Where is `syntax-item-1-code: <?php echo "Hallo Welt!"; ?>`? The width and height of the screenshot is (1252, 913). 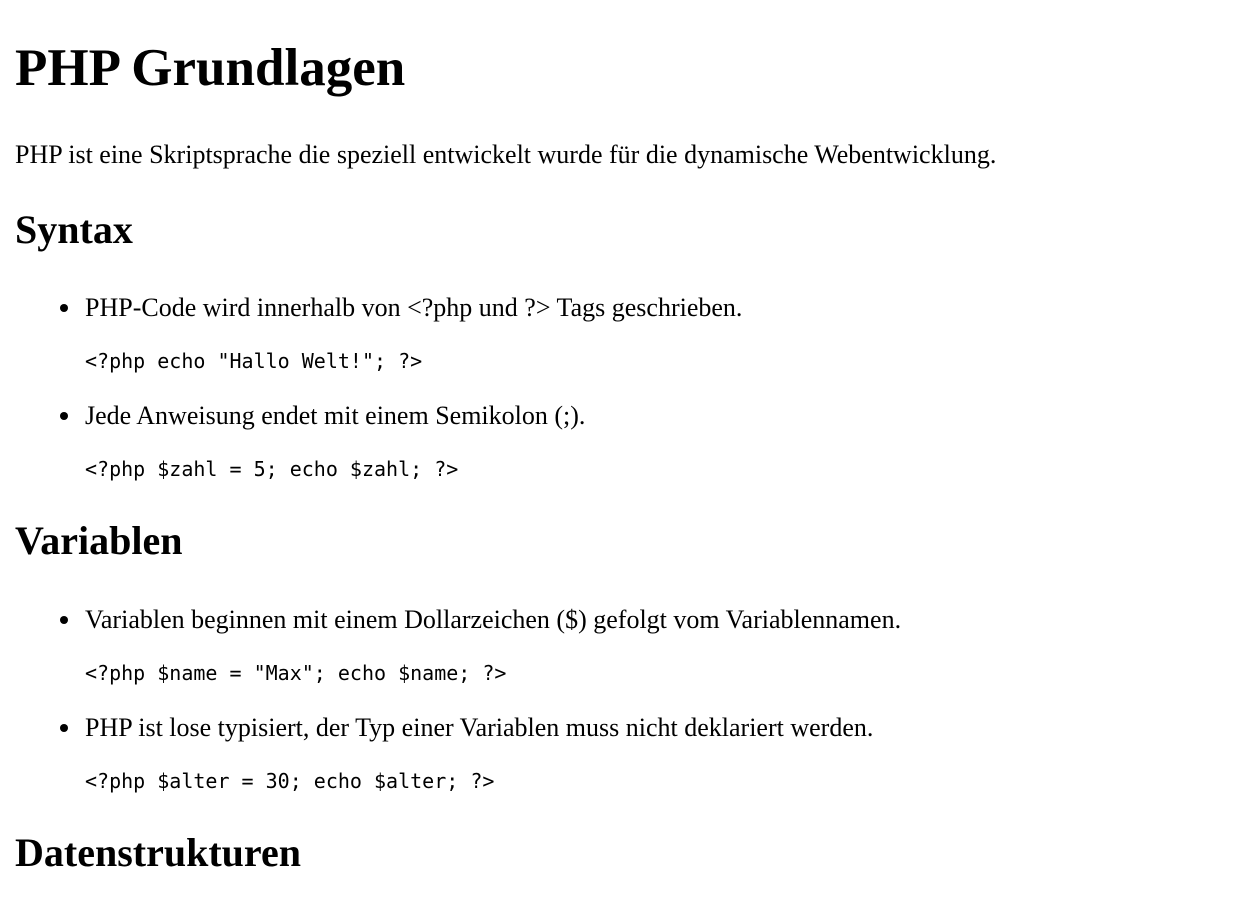
syntax-item-1-code: <?php echo "Hallo Welt!"; ?> is located at coordinates (254, 361).